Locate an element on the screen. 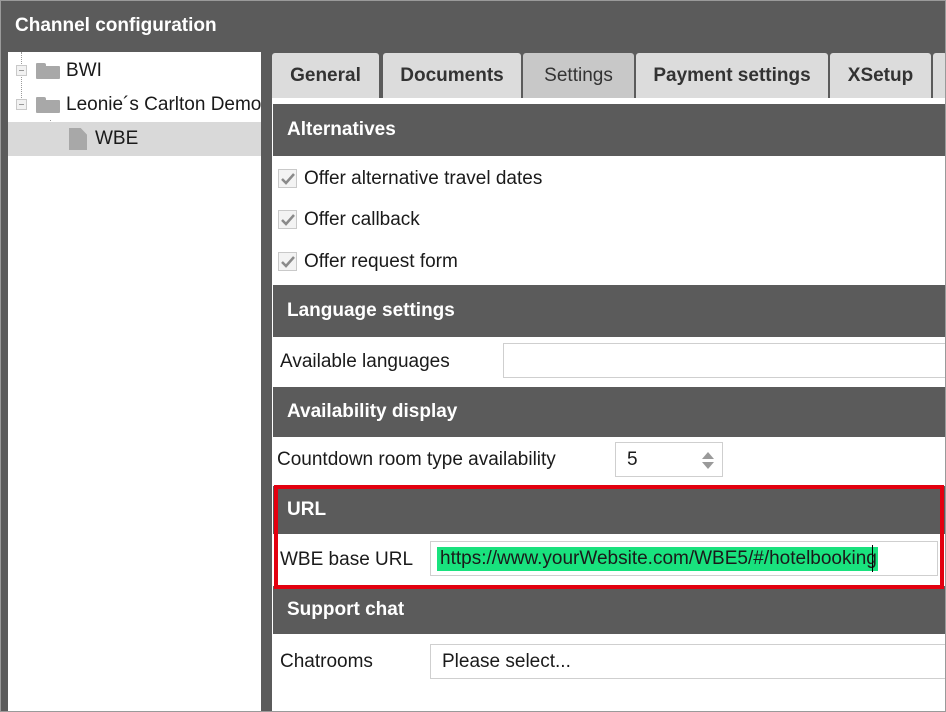 The height and width of the screenshot is (712, 946). checkbox-label: Offer alternative travel dates is located at coordinates (423, 178).